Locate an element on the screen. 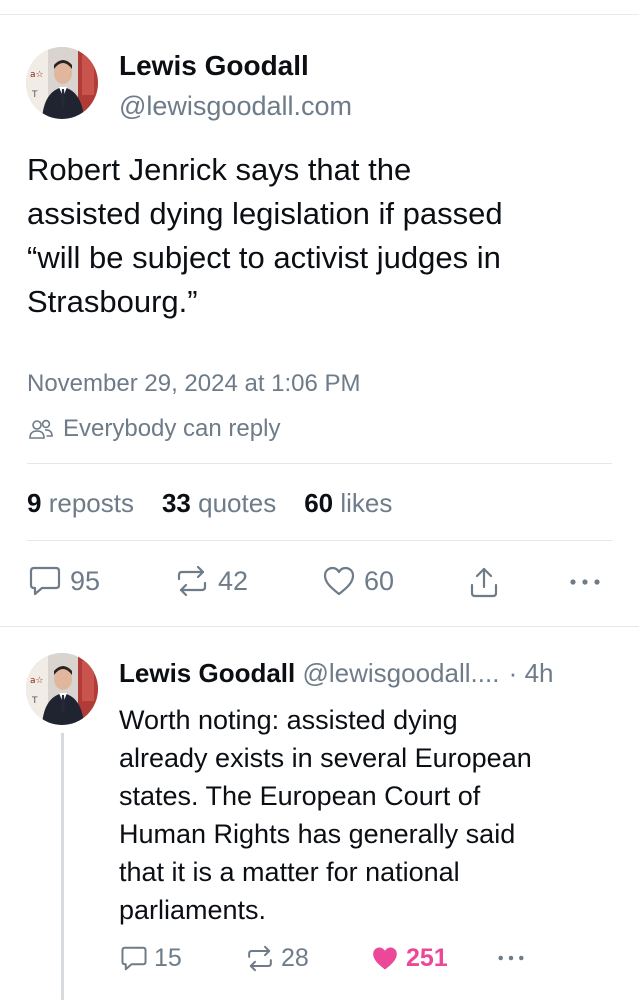 The width and height of the screenshot is (639, 1000). reply-header: Lewis Goodall @lewisgoodall.... · 4h is located at coordinates (336, 673).